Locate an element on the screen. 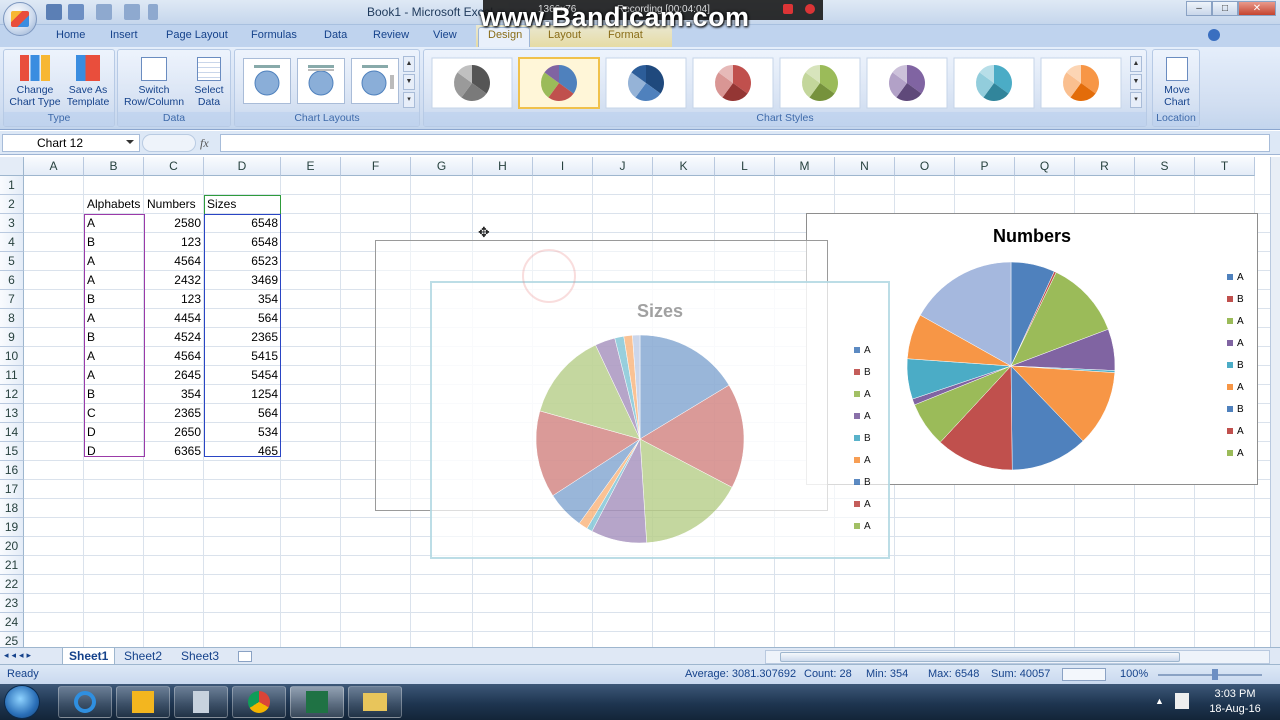 This screenshot has width=1280, height=720. table-cell: 2650 is located at coordinates (174, 432).